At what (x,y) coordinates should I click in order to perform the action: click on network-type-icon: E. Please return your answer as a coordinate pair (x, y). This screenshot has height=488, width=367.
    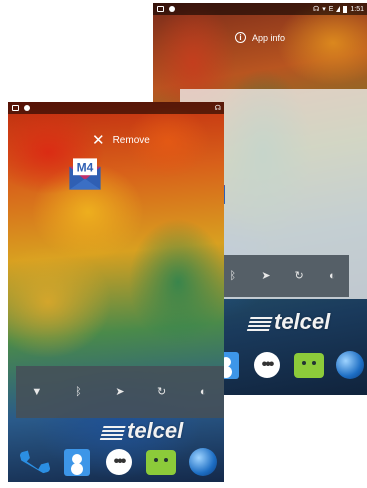
    Looking at the image, I should click on (331, 9).